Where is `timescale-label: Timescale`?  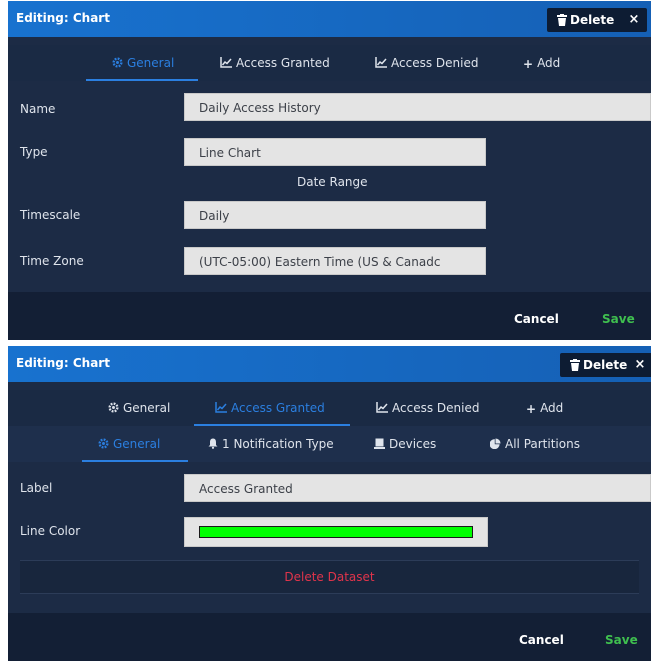 timescale-label: Timescale is located at coordinates (50, 215).